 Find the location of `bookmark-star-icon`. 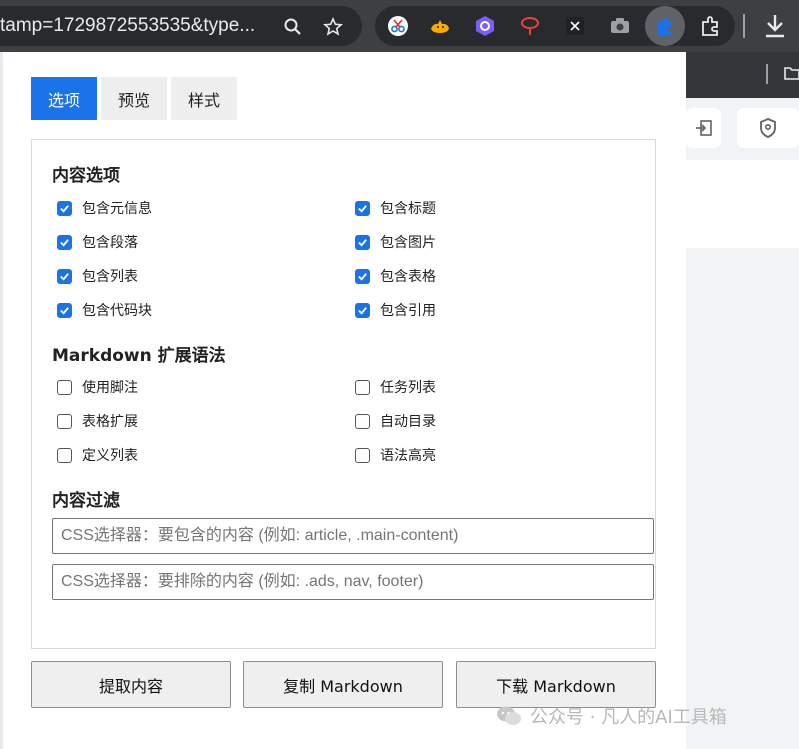

bookmark-star-icon is located at coordinates (333, 27).